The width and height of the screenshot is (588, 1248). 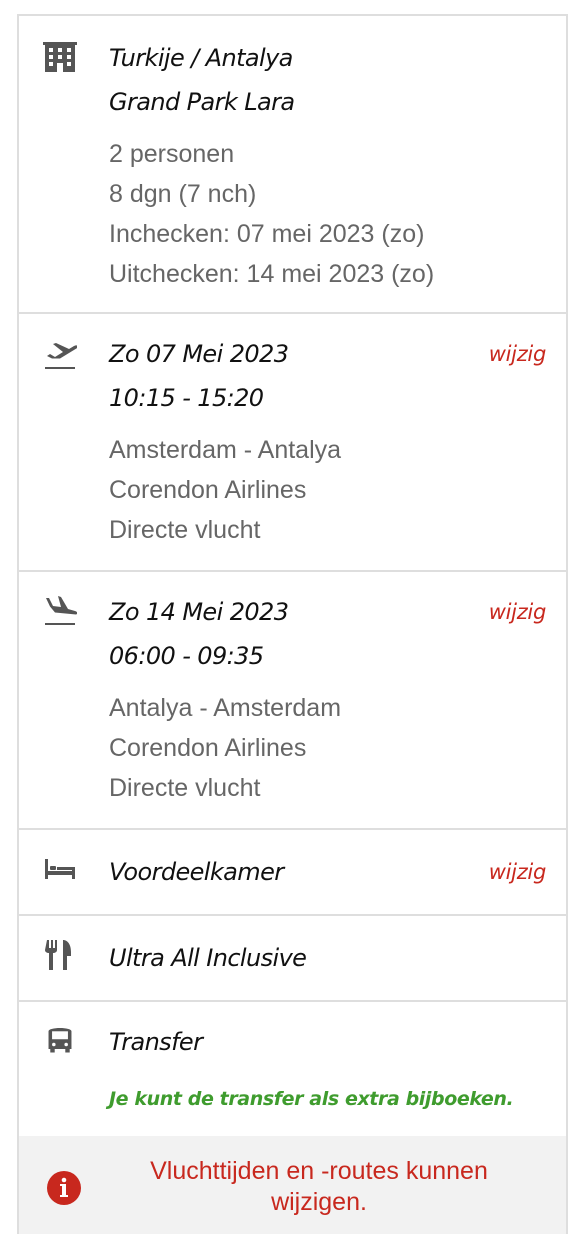 I want to click on outbound-flight-type: Directe vlucht, so click(x=185, y=530).